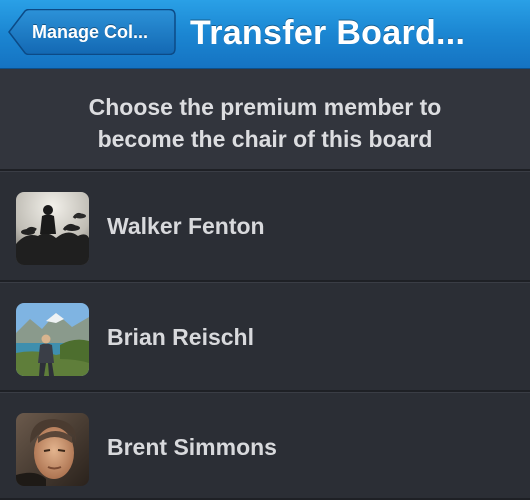 The width and height of the screenshot is (530, 500). What do you see at coordinates (192, 447) in the screenshot?
I see `member-name: Brent Simmons` at bounding box center [192, 447].